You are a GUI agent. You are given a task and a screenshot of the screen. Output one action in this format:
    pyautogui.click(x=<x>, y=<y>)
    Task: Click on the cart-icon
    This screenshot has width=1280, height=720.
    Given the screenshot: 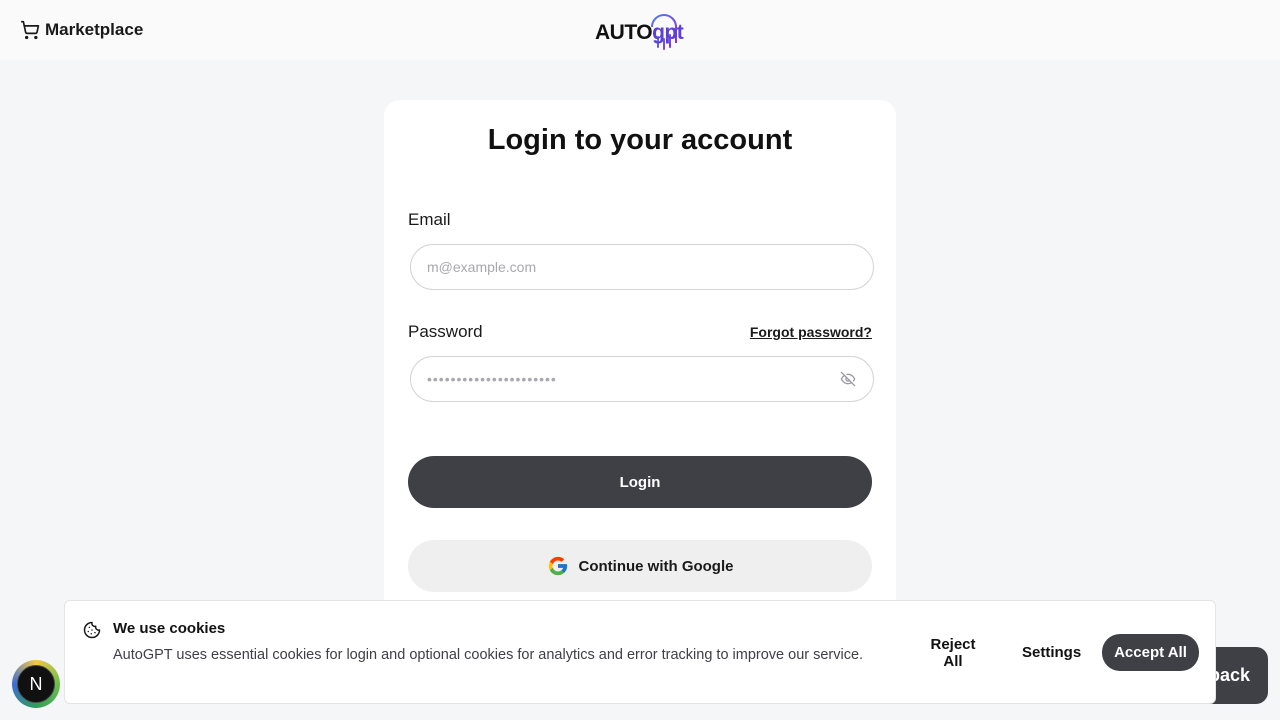 What is the action you would take?
    pyautogui.click(x=30, y=30)
    